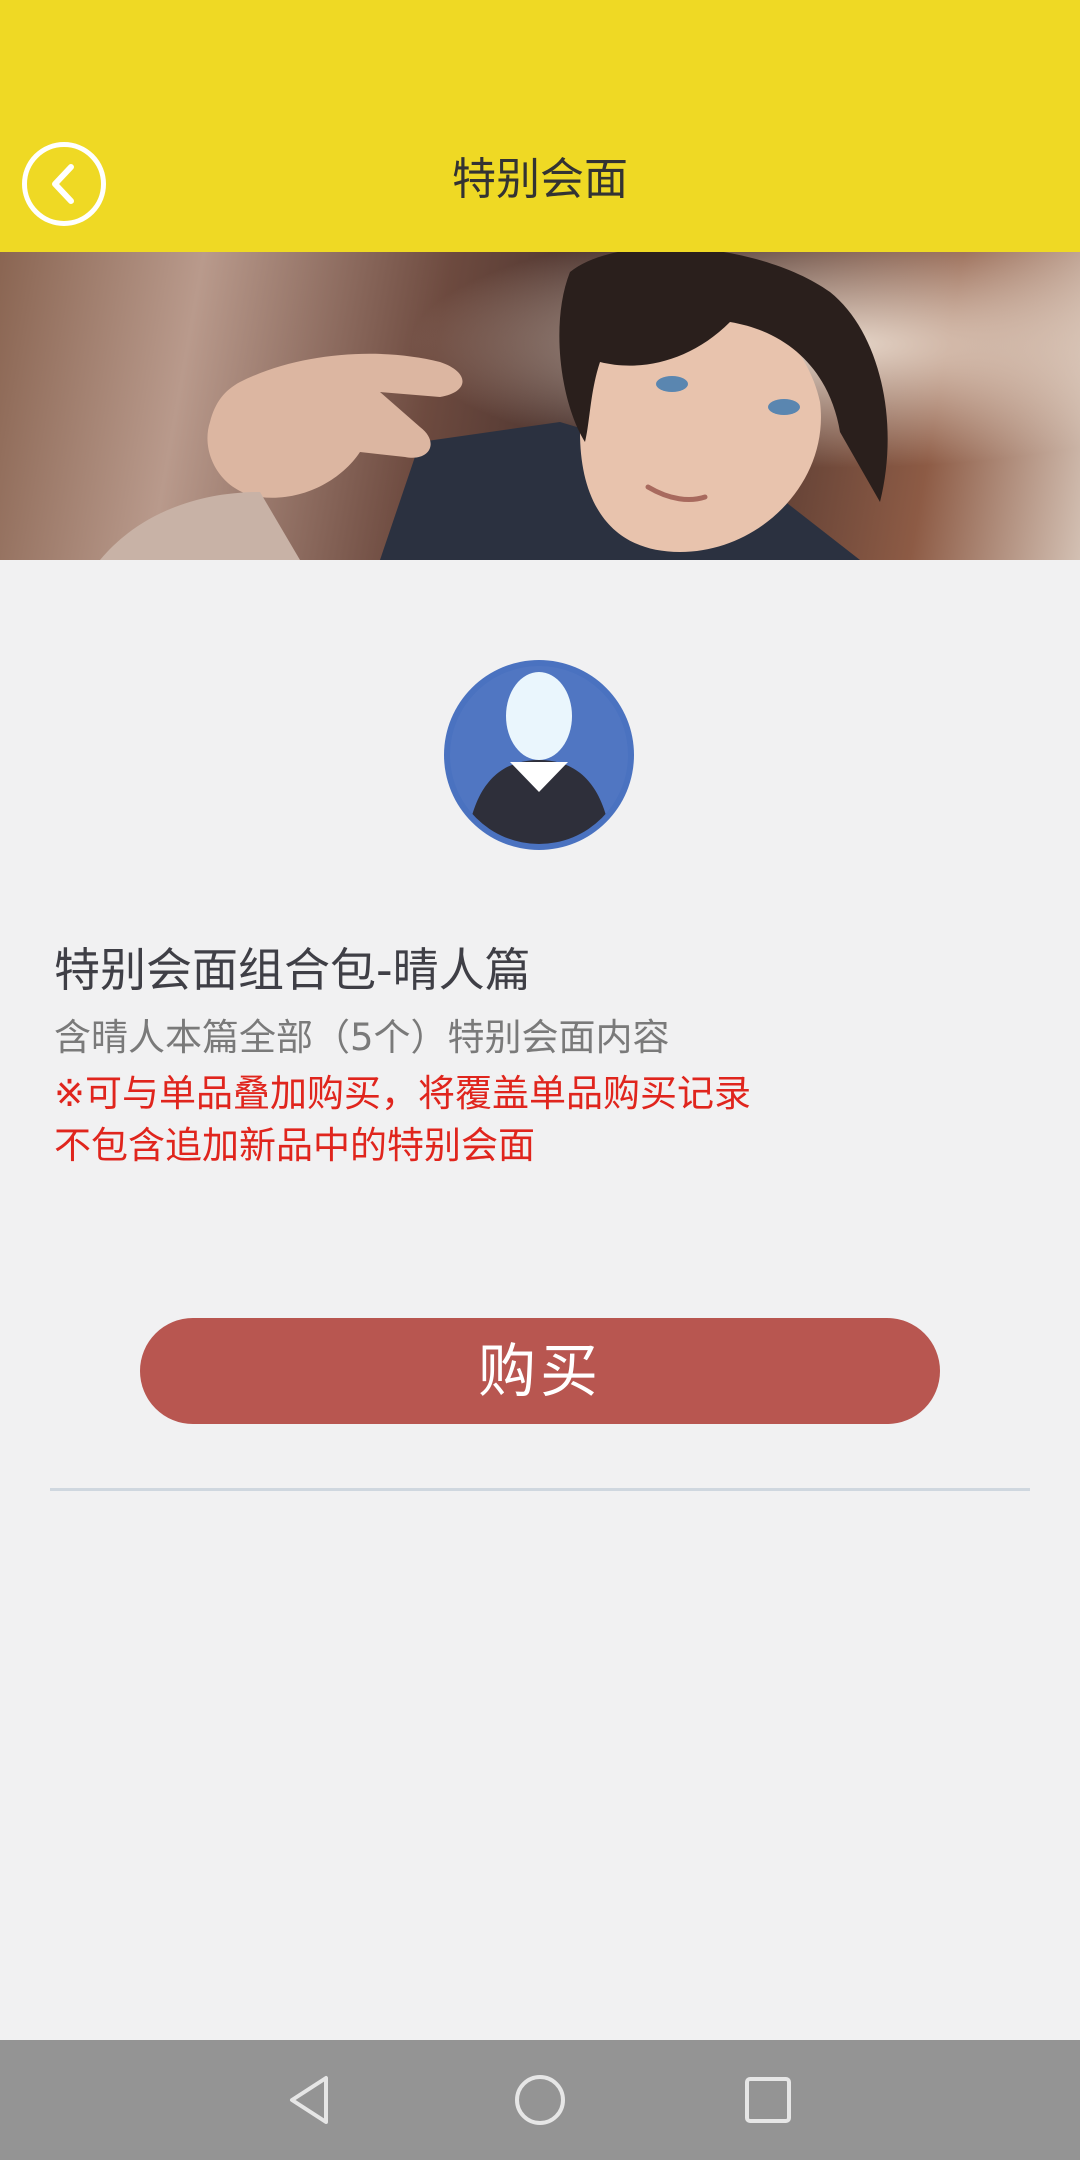 The height and width of the screenshot is (2160, 1080). I want to click on avatar-icon, so click(539, 755).